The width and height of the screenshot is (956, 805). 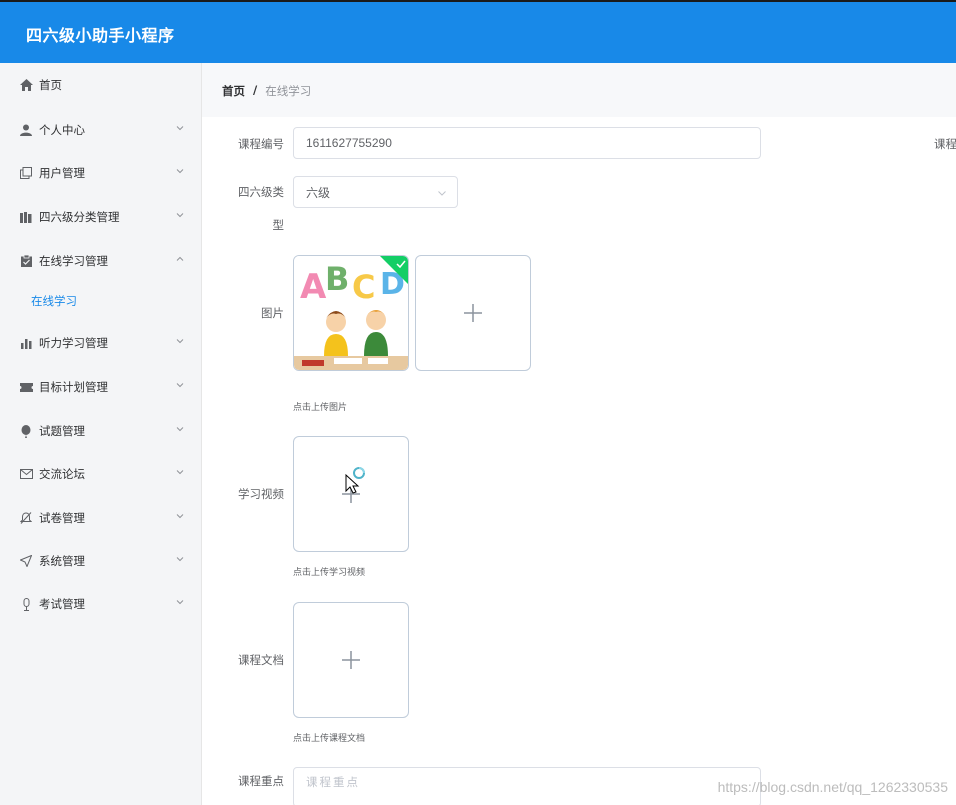 I want to click on bell-off-icon, so click(x=26, y=518).